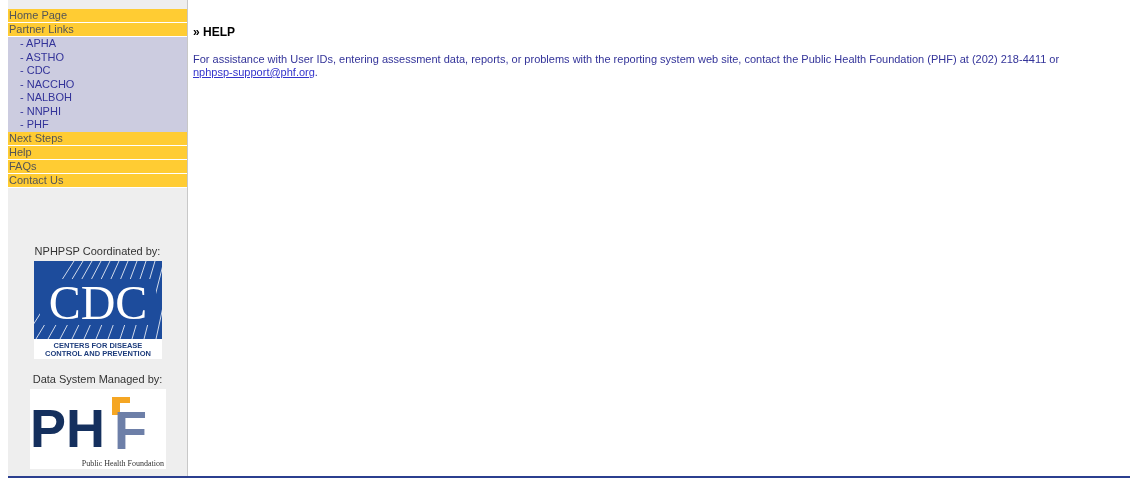  What do you see at coordinates (97, 44) in the screenshot?
I see `submenu-link: - APHA` at bounding box center [97, 44].